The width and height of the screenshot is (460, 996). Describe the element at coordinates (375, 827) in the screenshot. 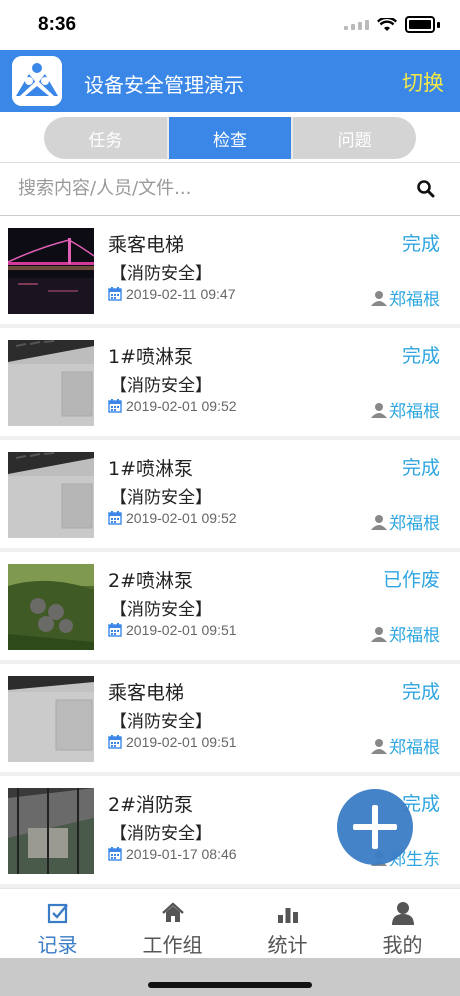

I see `add-button` at that location.